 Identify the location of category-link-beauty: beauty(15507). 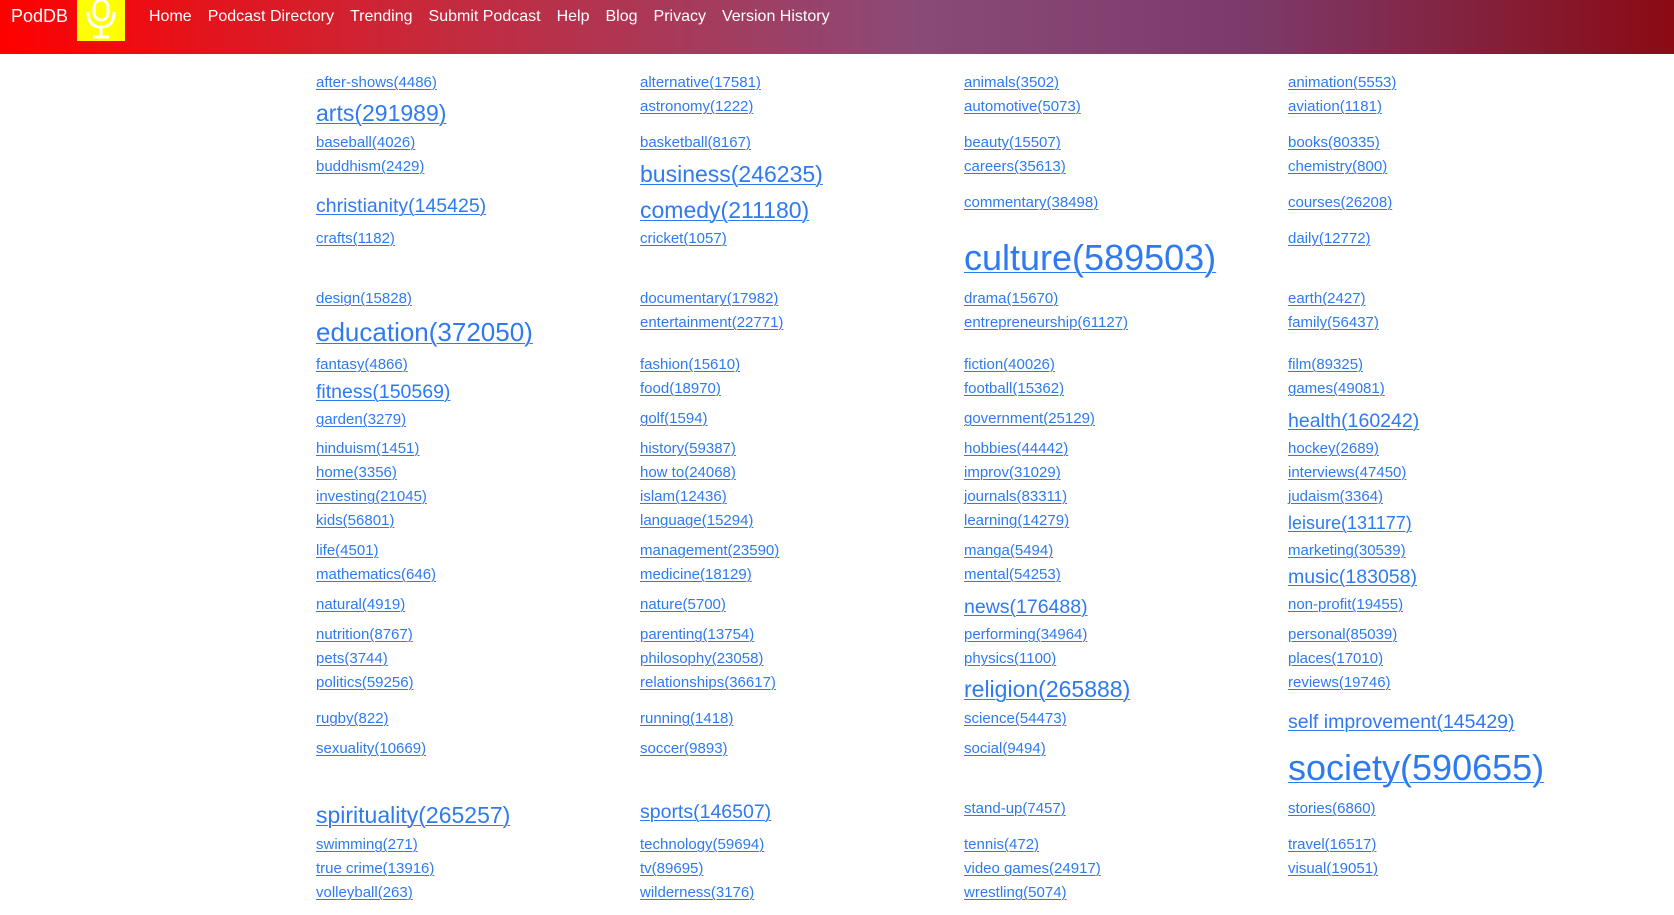
(1012, 142).